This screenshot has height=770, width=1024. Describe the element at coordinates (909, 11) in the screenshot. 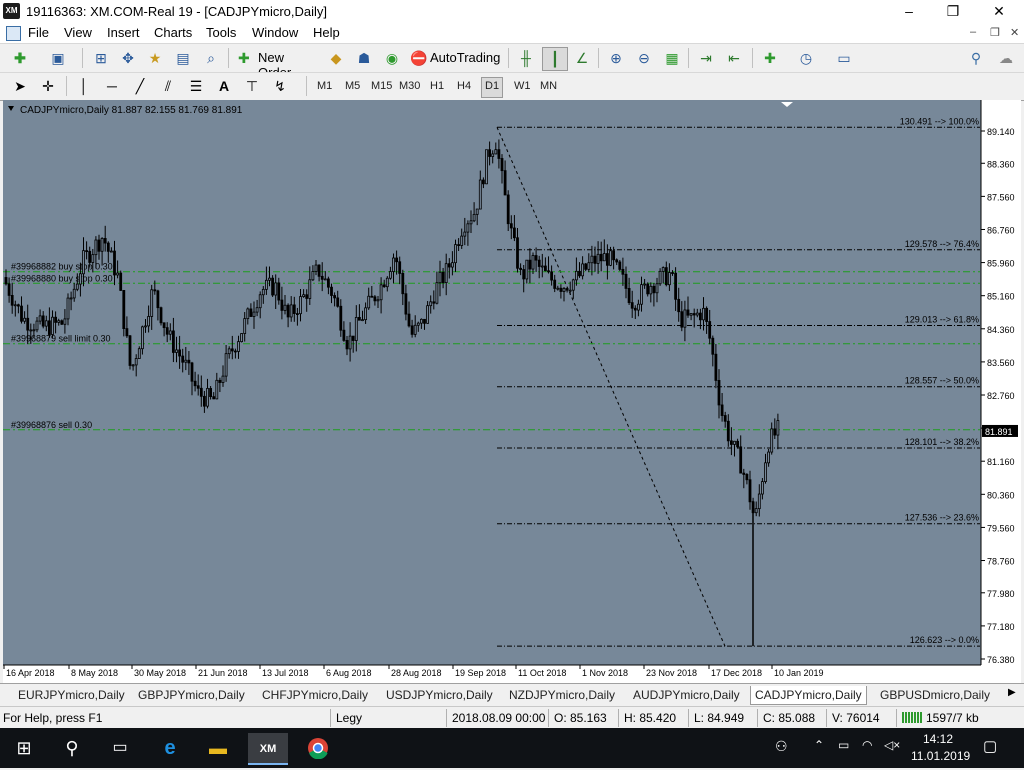

I see `minimize-button: –` at that location.